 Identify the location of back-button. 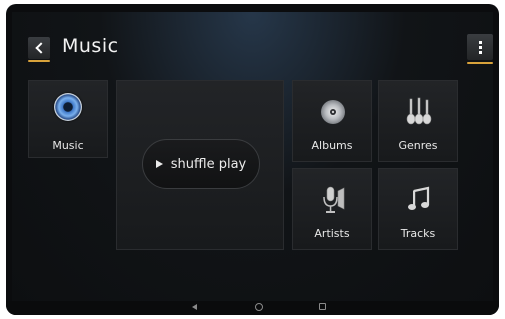
(39, 48).